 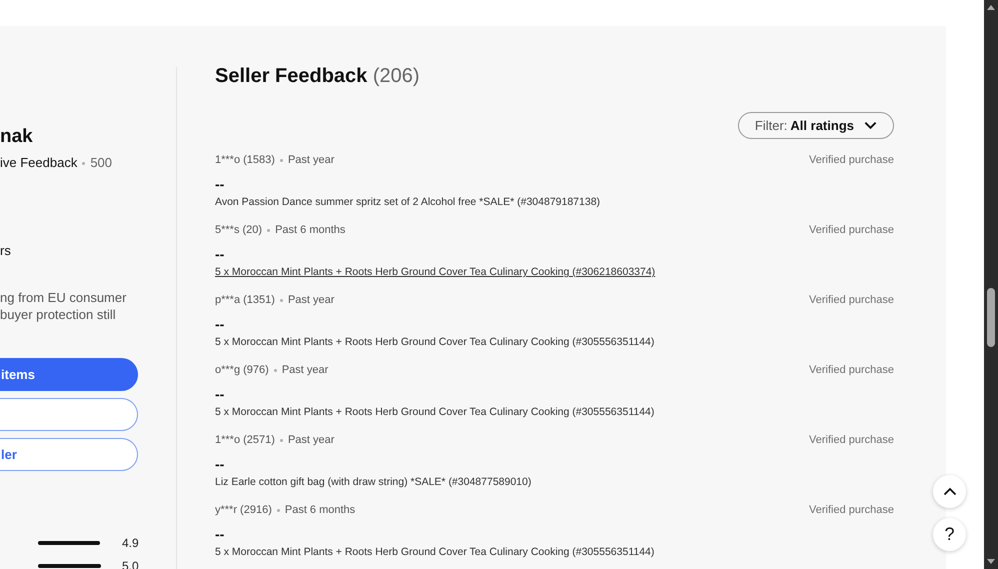 I want to click on item-link: Avon Passion Dance summer spritz set of 2 Alcohol free *SALE* (#304879187138), so click(x=554, y=202).